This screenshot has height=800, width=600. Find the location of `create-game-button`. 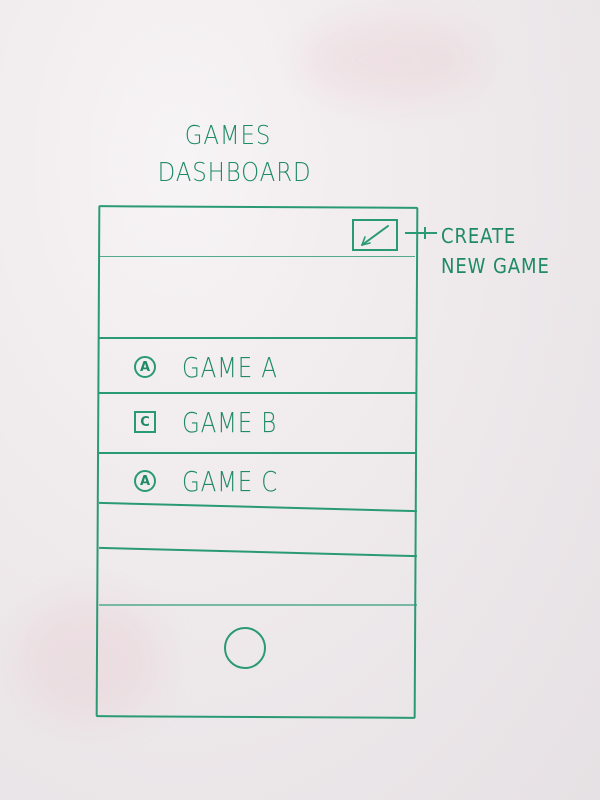

create-game-button is located at coordinates (375, 235).